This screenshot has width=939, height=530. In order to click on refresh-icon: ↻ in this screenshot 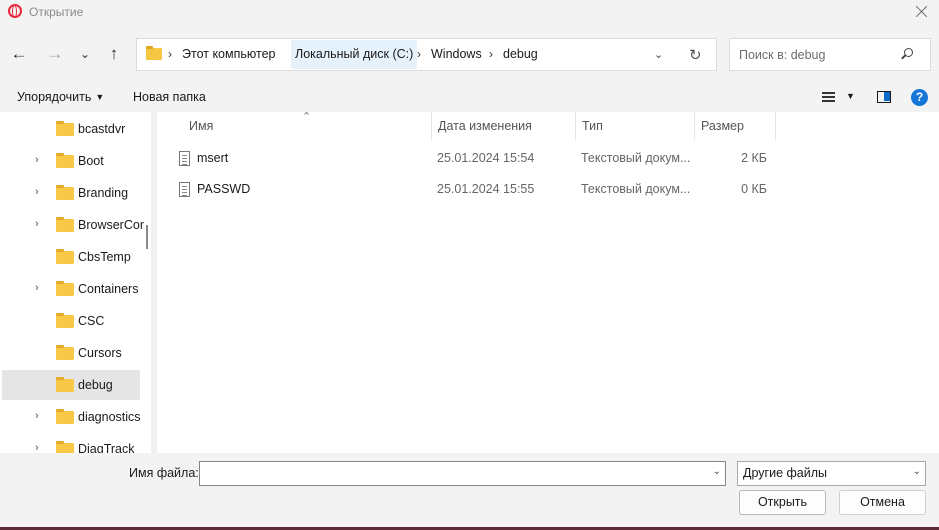, I will do `click(695, 55)`.